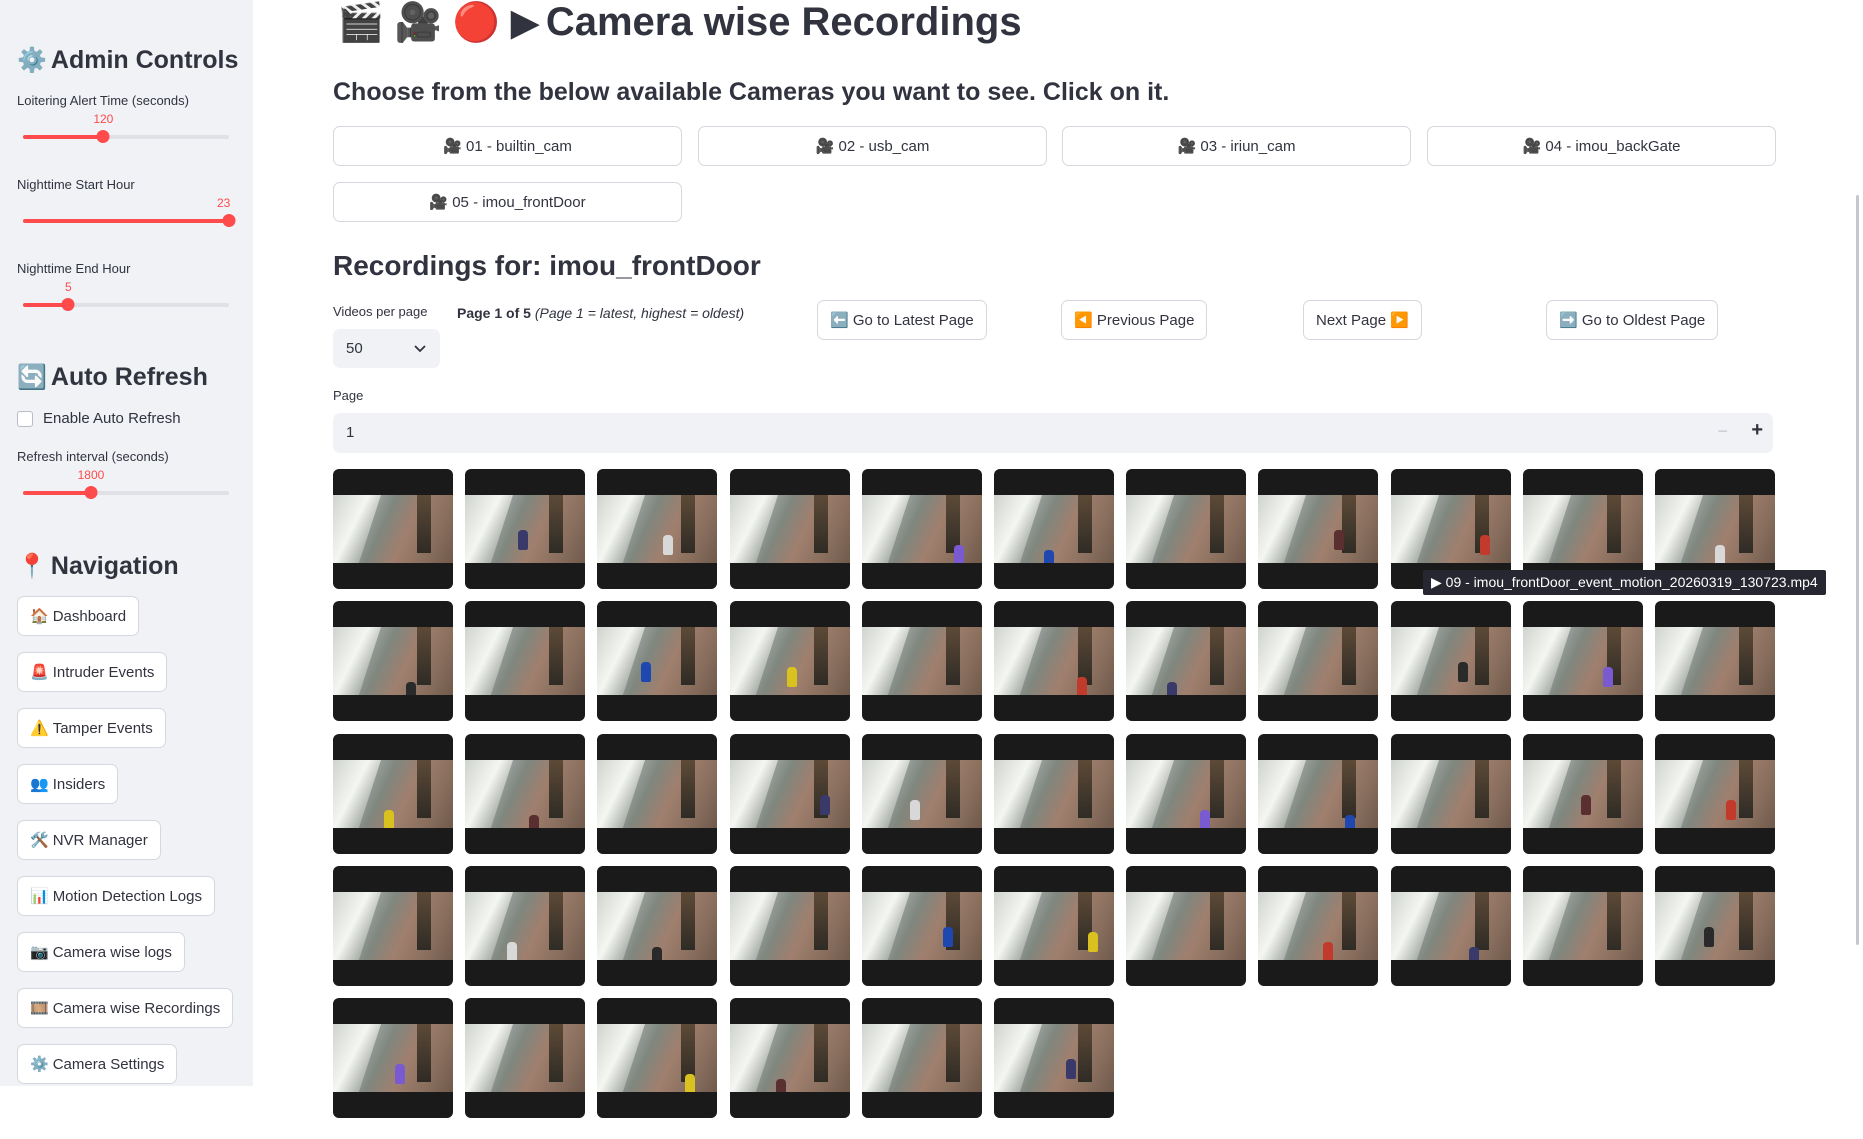  What do you see at coordinates (229, 220) in the screenshot?
I see `night-start-slider-thumb` at bounding box center [229, 220].